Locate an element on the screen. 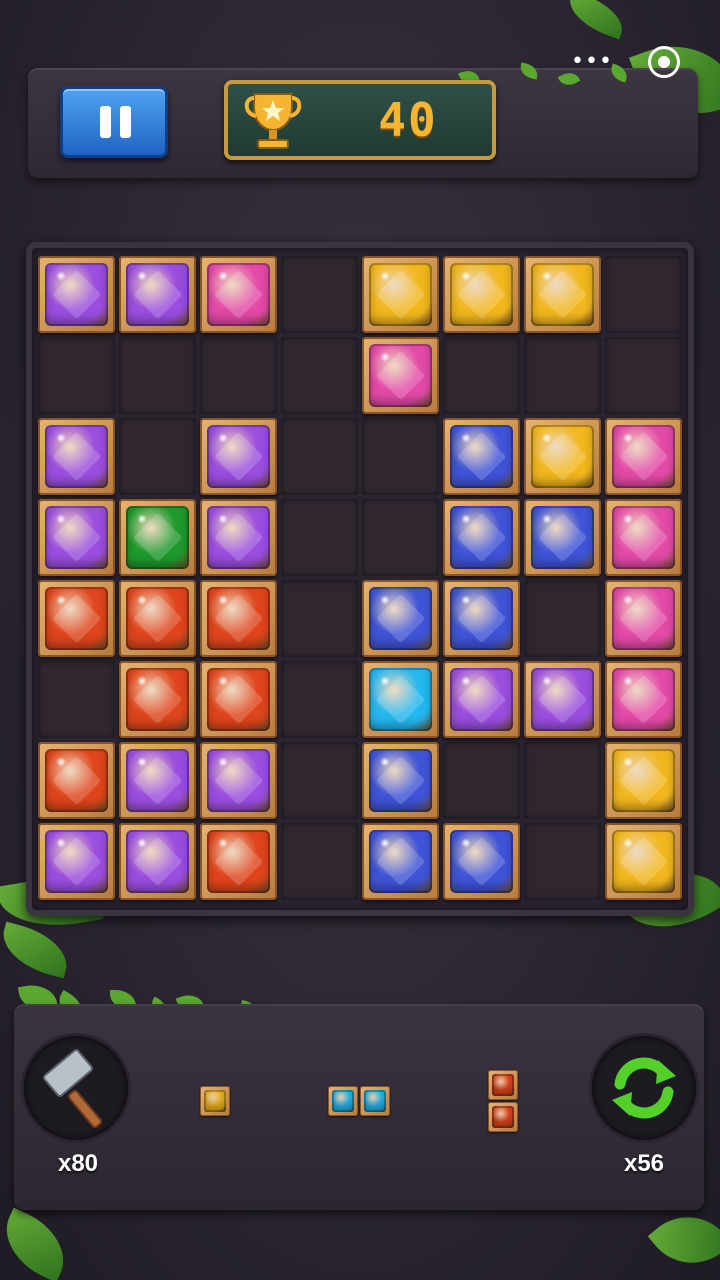  close-icon is located at coordinates (664, 62).